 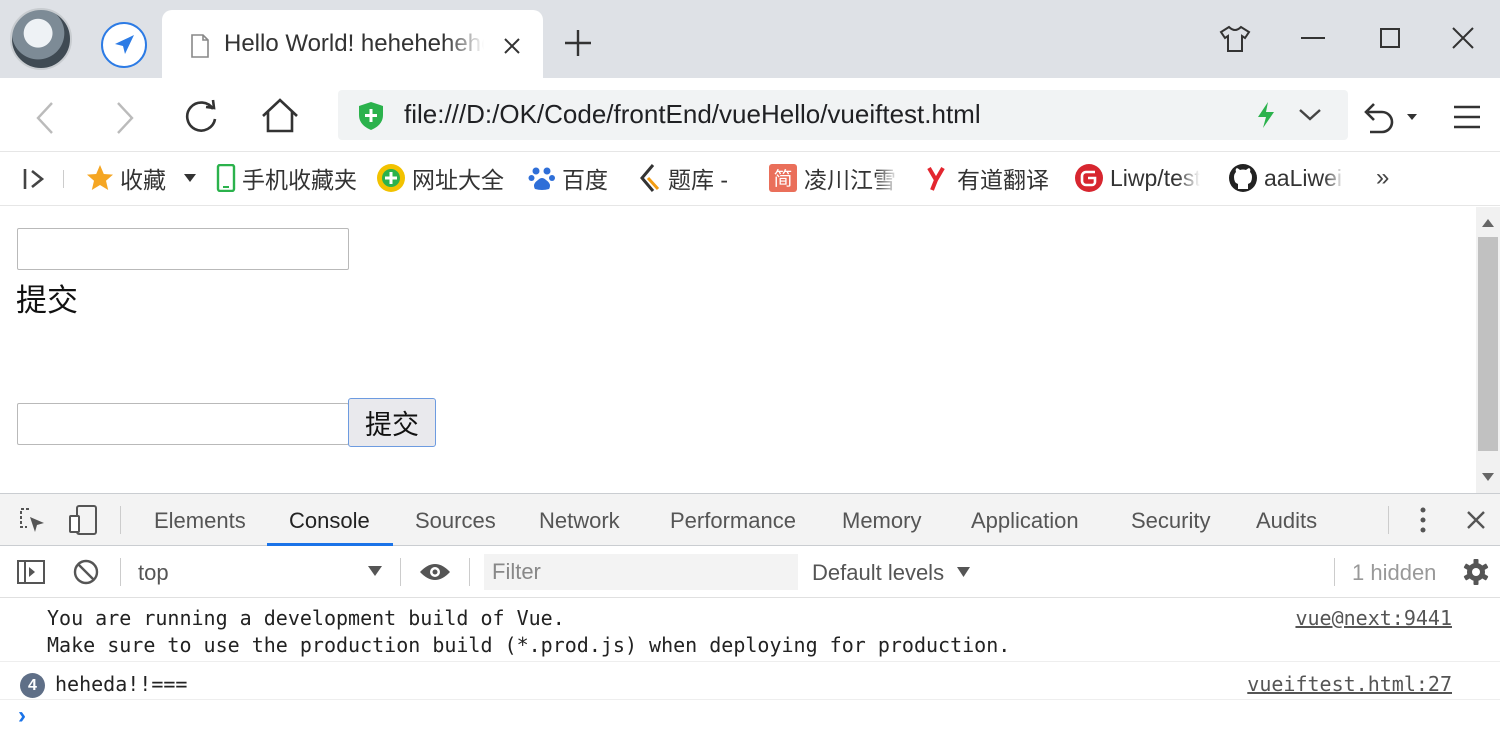 I want to click on bookmark-jianshu: 简 凌川江雪, so click(x=833, y=178).